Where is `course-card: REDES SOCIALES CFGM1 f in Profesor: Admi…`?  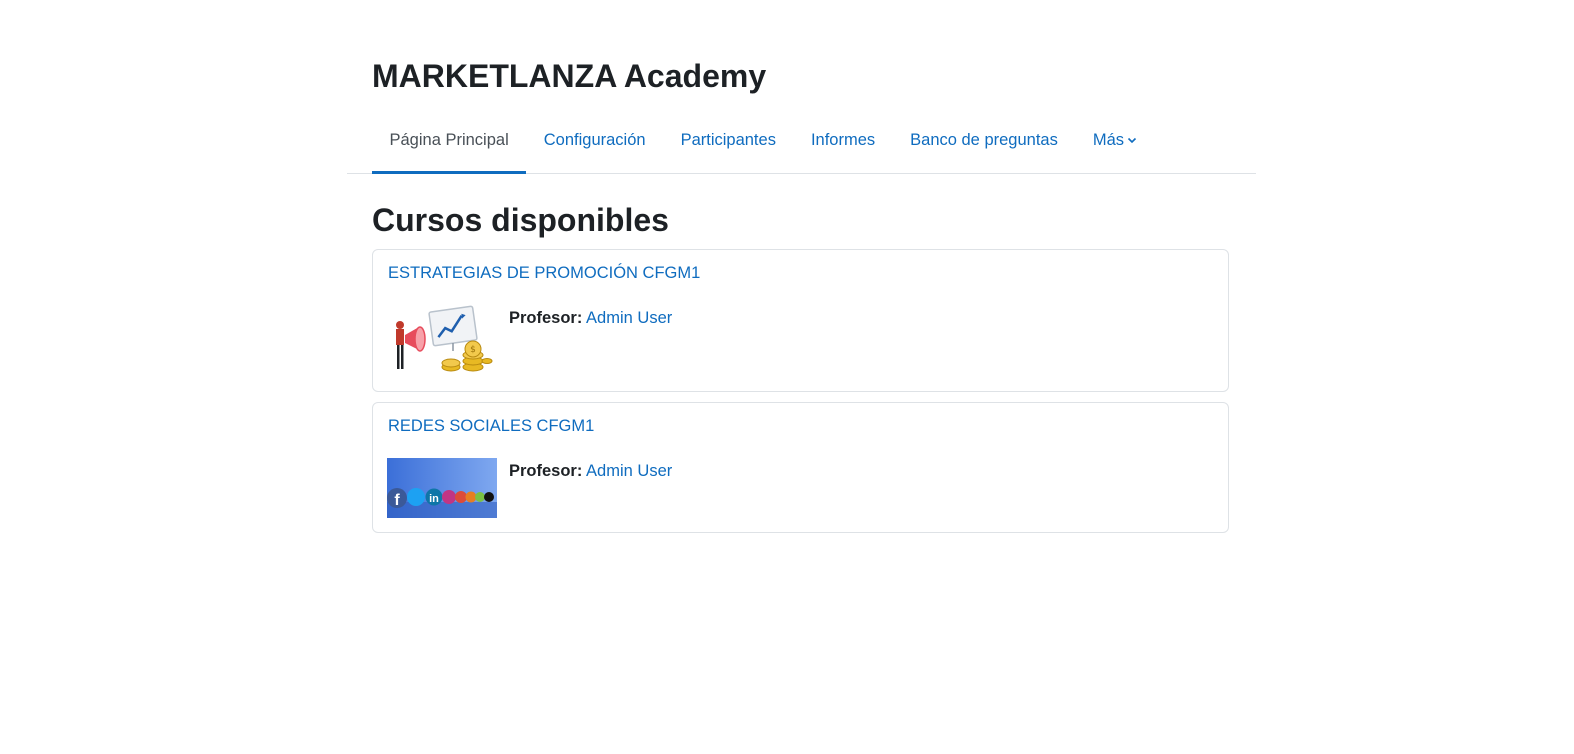 course-card: REDES SOCIALES CFGM1 f in Profesor: Admi… is located at coordinates (800, 467).